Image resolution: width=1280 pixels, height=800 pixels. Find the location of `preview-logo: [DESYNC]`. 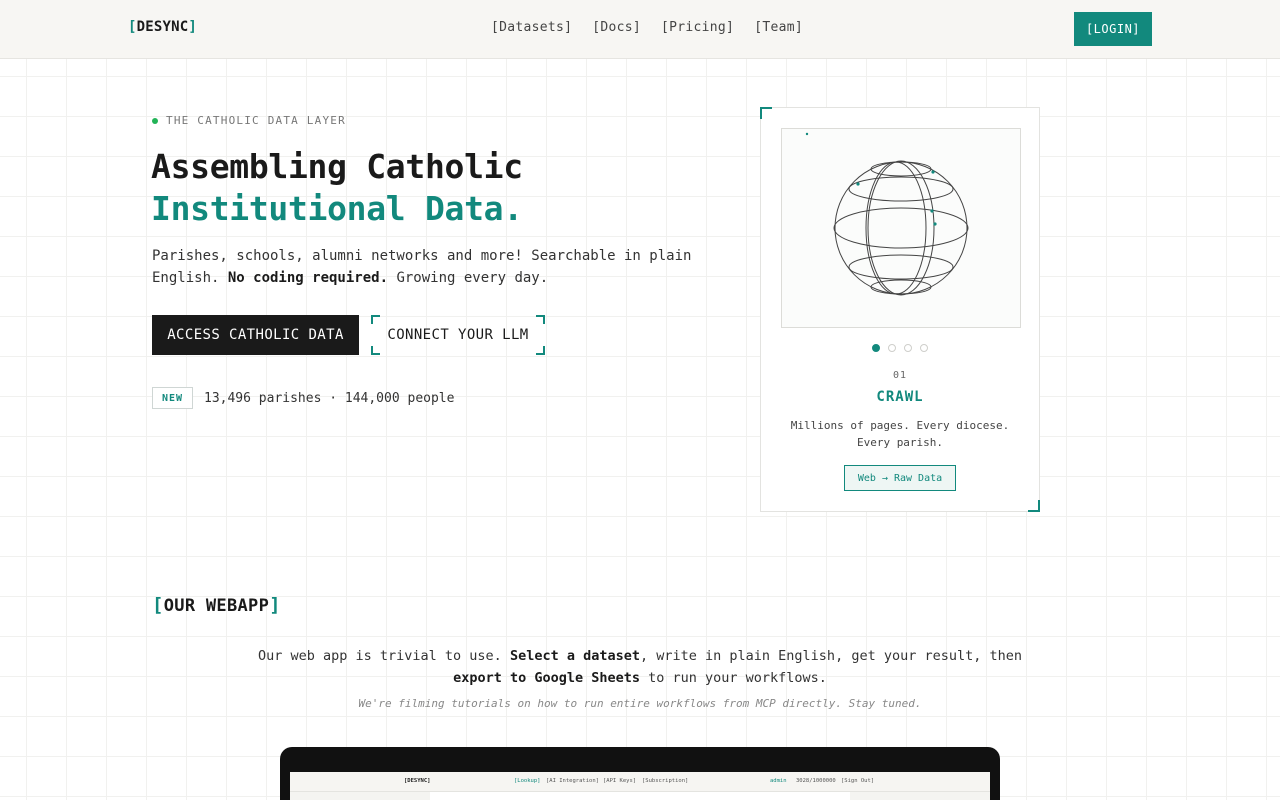

preview-logo: [DESYNC] is located at coordinates (417, 781).